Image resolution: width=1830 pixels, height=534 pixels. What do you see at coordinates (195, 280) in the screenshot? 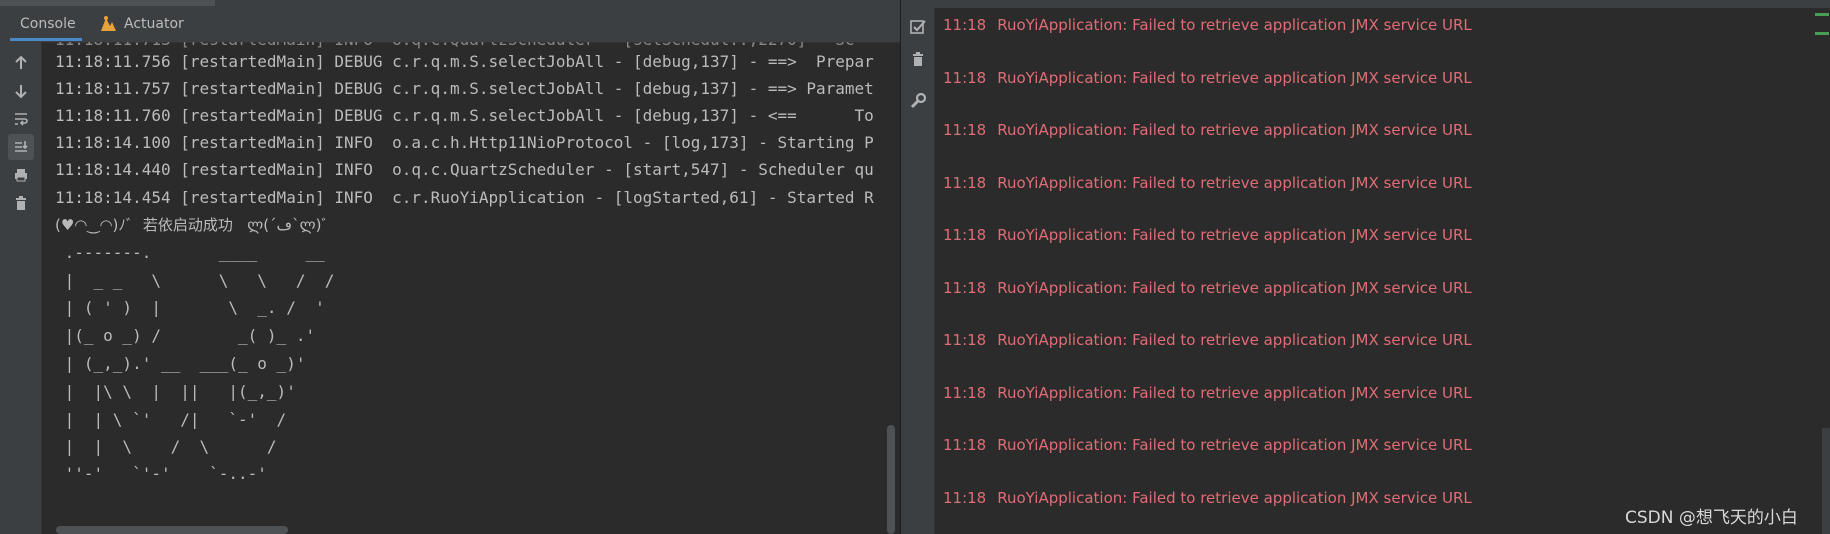
I see `ascii-art-line: | _ _ \ \ \ / /` at bounding box center [195, 280].